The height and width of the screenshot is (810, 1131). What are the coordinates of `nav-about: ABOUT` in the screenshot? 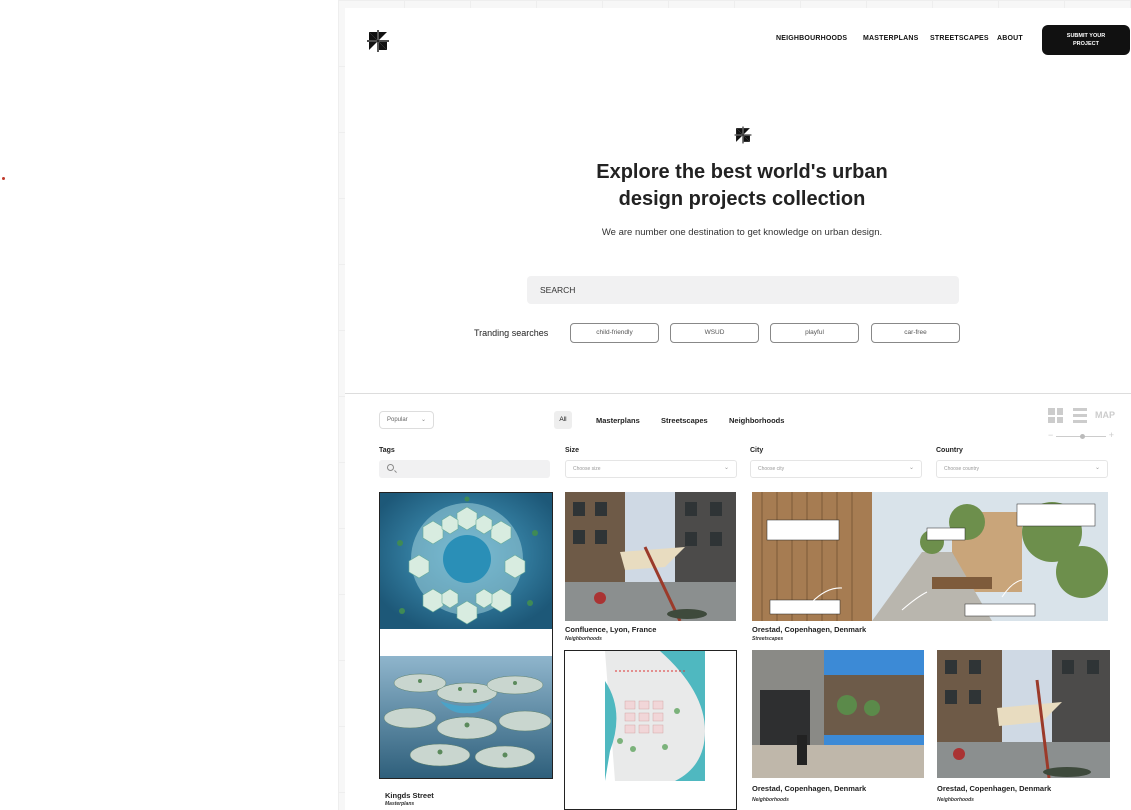 It's located at (1010, 38).